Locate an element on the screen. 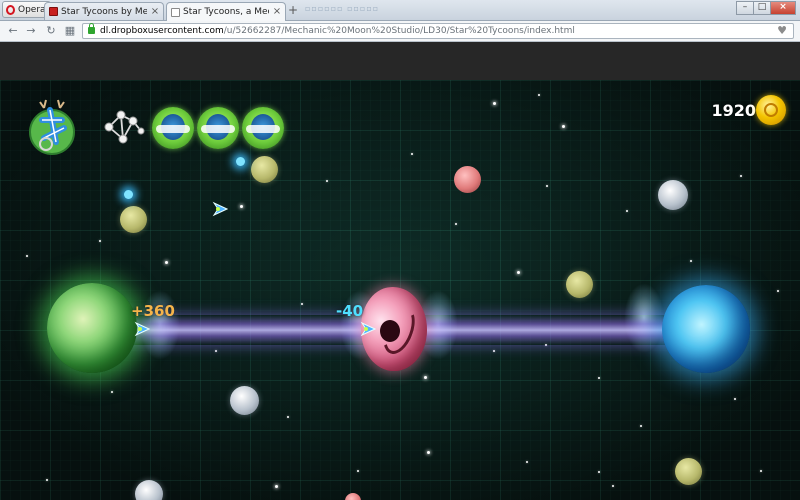 The height and width of the screenshot is (500, 800). income-gain-label: +360 is located at coordinates (153, 311).